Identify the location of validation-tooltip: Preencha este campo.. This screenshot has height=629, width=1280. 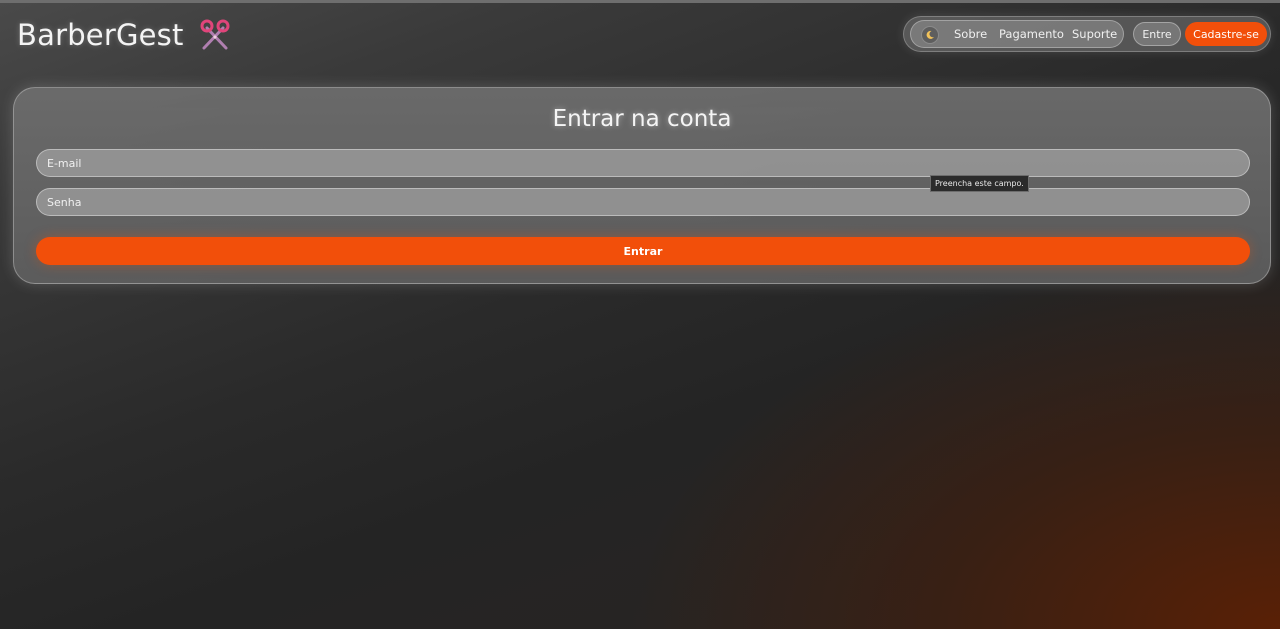
(979, 183).